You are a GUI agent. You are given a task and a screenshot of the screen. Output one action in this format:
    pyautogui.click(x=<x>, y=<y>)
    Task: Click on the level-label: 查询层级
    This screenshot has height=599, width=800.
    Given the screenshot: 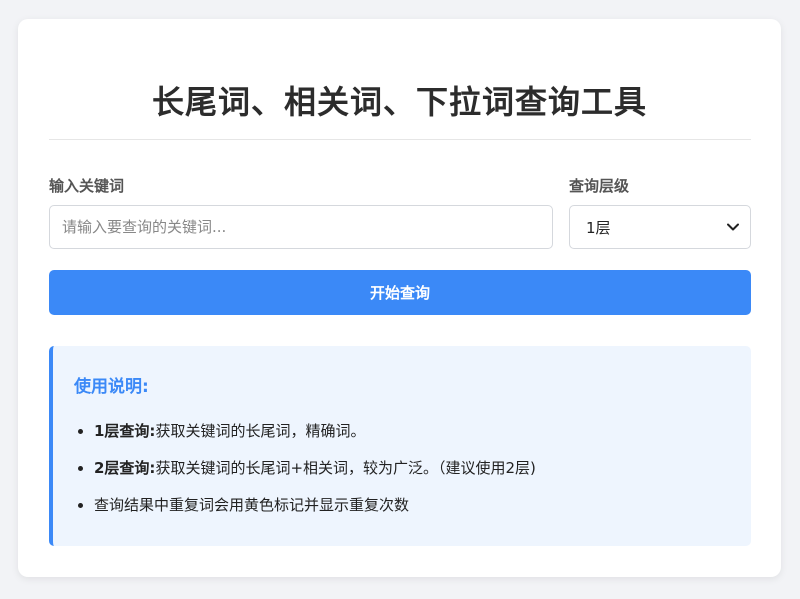 What is the action you would take?
    pyautogui.click(x=599, y=186)
    